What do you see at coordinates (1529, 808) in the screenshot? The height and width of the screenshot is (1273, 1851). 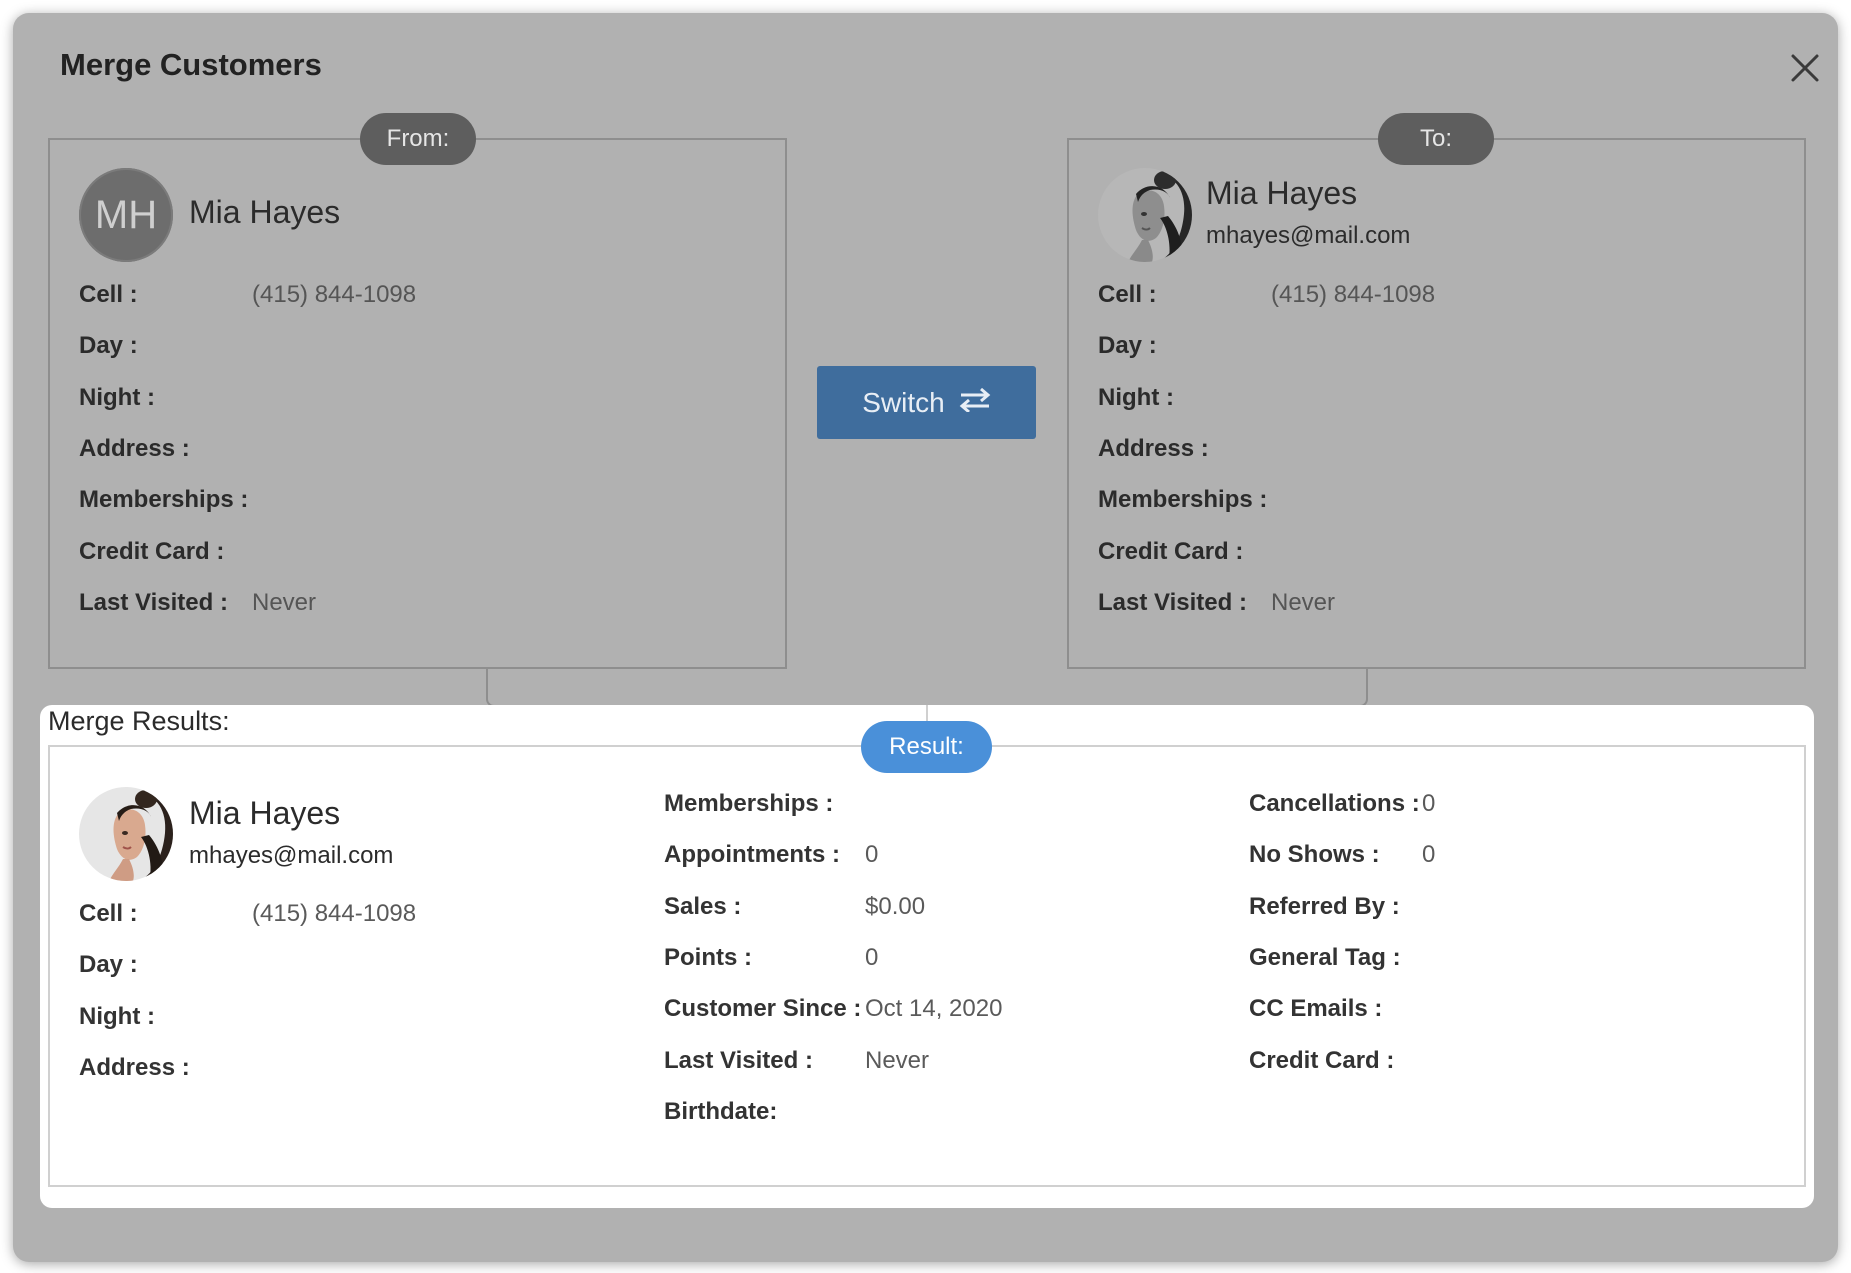 I see `field-row: Cancellations :0` at bounding box center [1529, 808].